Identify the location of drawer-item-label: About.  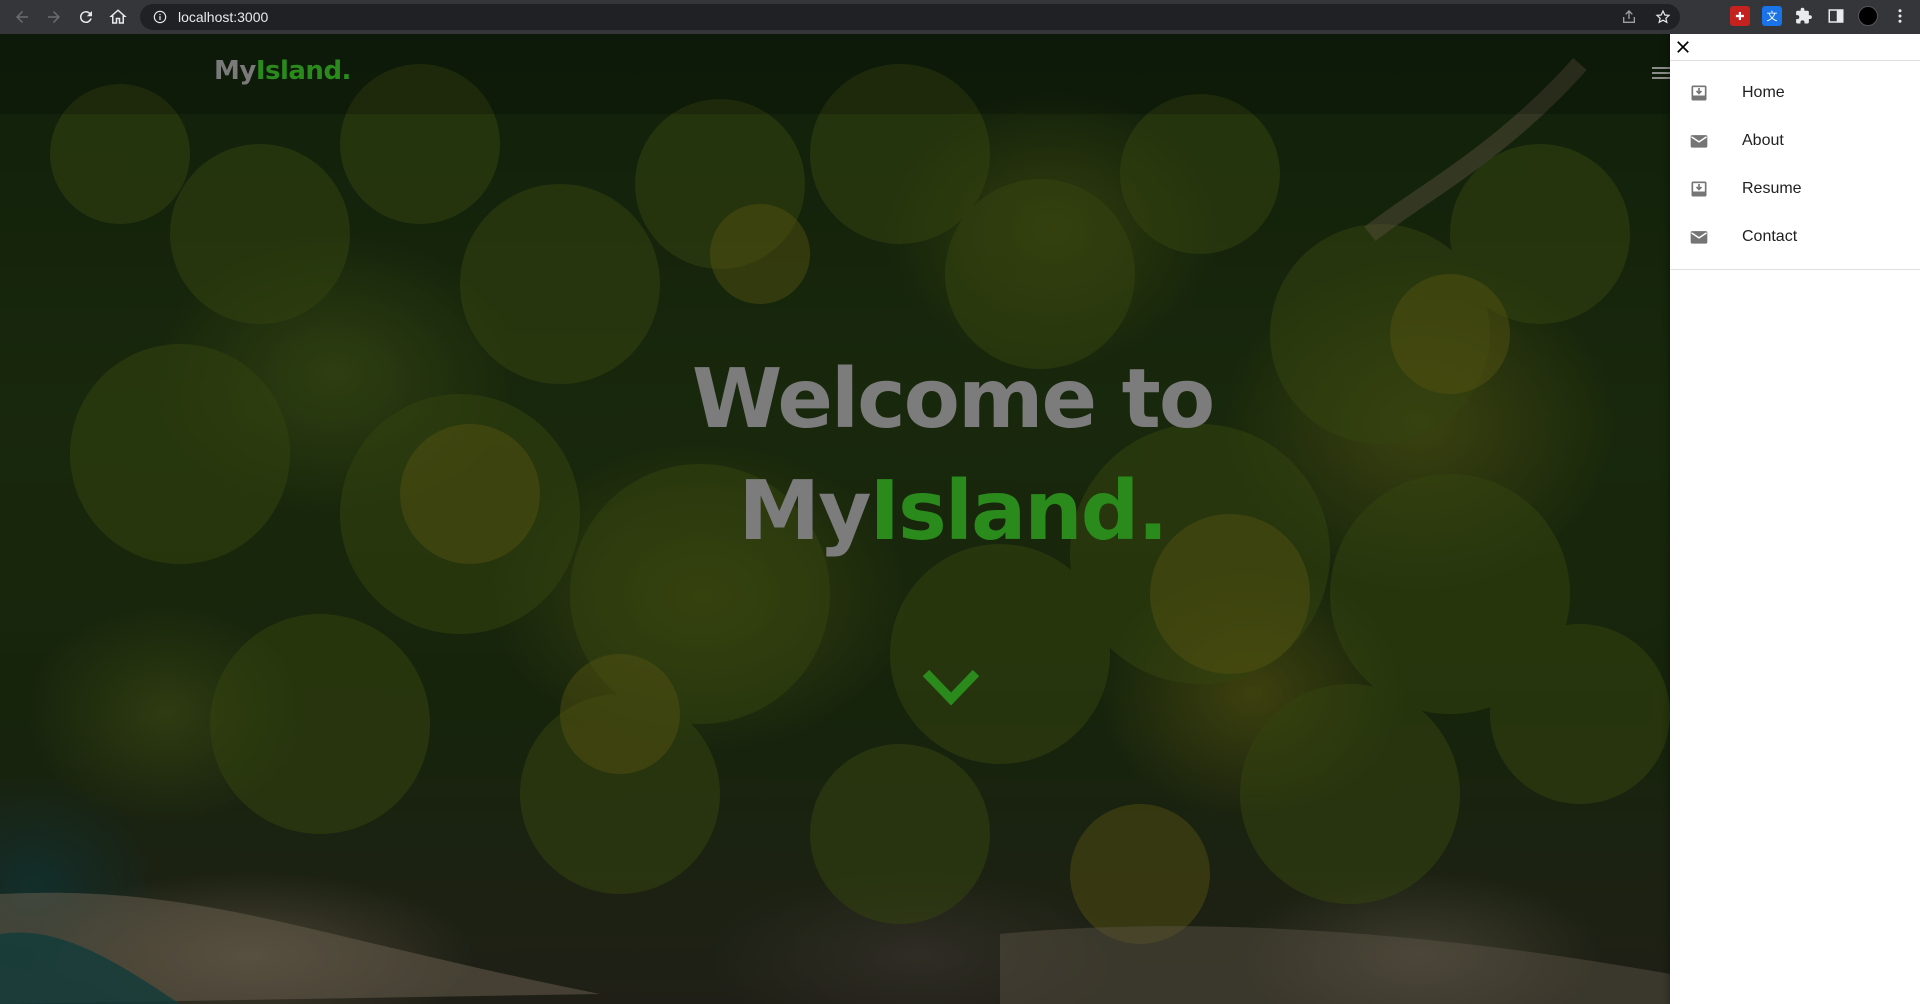
(1763, 140).